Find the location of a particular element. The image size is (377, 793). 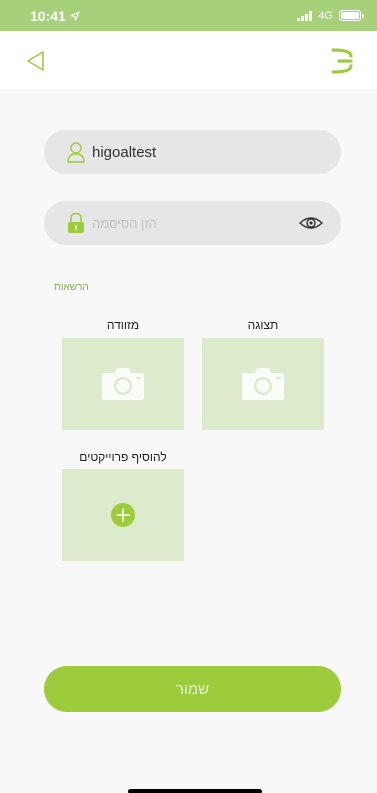

status-bar: 10:41 4G is located at coordinates (188, 15).